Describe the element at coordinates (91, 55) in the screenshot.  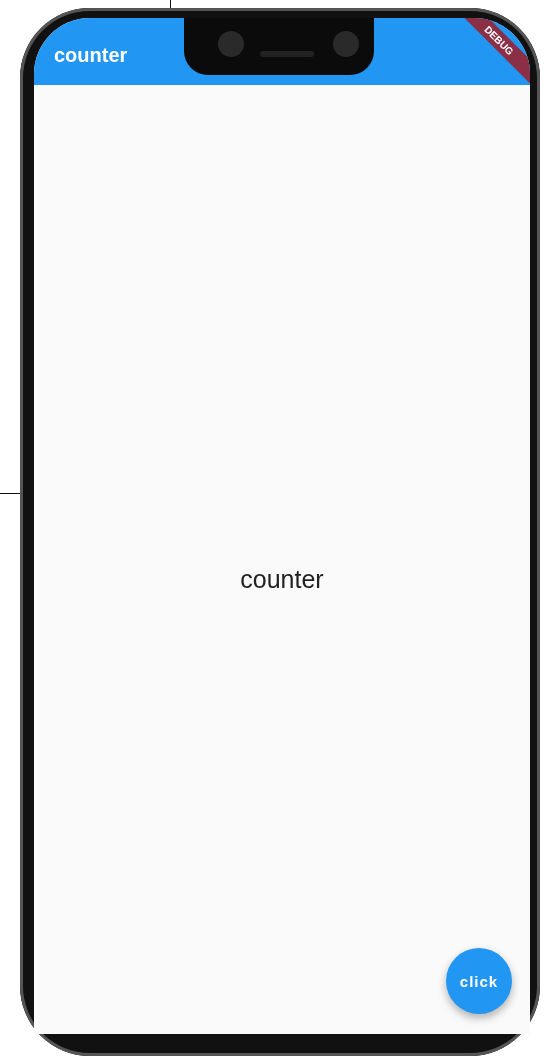
I see `app-bar-title: counter` at that location.